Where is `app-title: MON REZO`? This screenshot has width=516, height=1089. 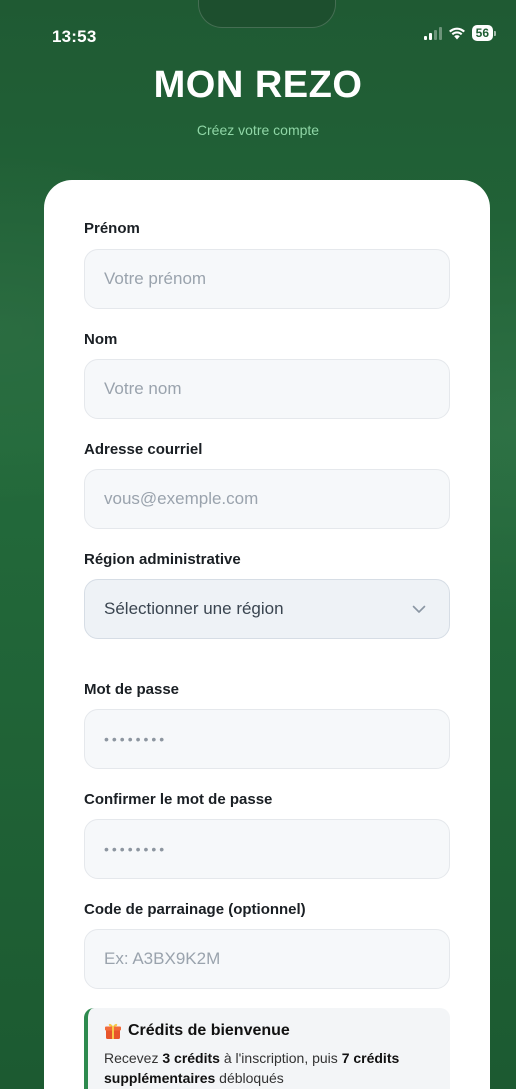
app-title: MON REZO is located at coordinates (258, 85).